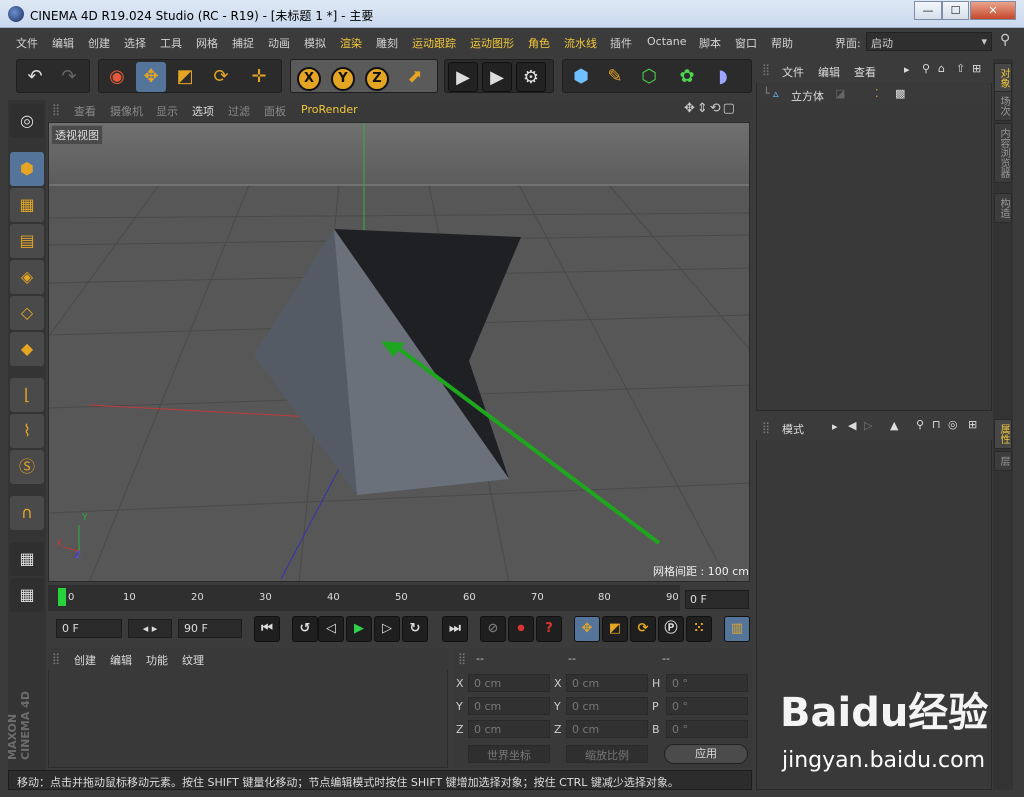 The image size is (1024, 797). What do you see at coordinates (368, 598) in the screenshot?
I see `timeline-ruler: 0 10 20 30 40 50 60 70 80 90` at bounding box center [368, 598].